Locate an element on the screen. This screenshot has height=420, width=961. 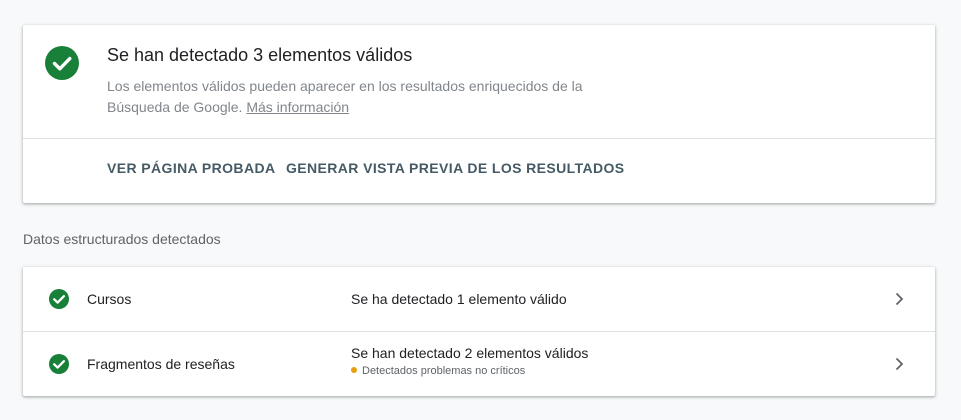
list-item-cursos: Cursos Se ha detectado 1 elemento válido is located at coordinates (479, 299).